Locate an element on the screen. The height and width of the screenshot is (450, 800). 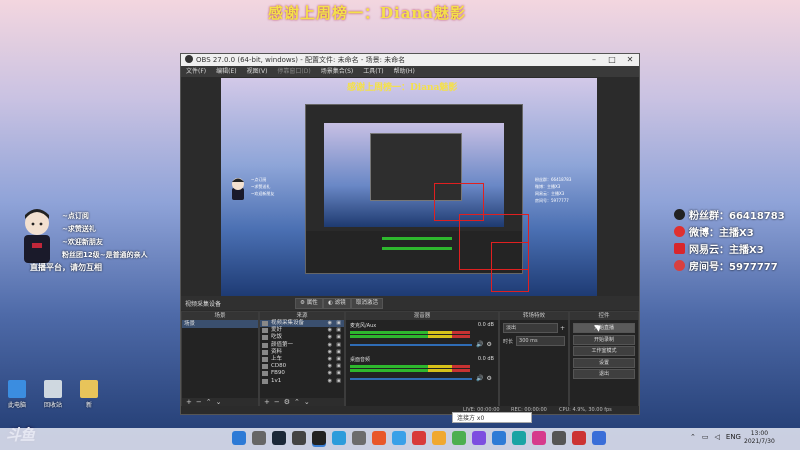
menu-scene-collection: 场景集合(S) is located at coordinates (337, 71).